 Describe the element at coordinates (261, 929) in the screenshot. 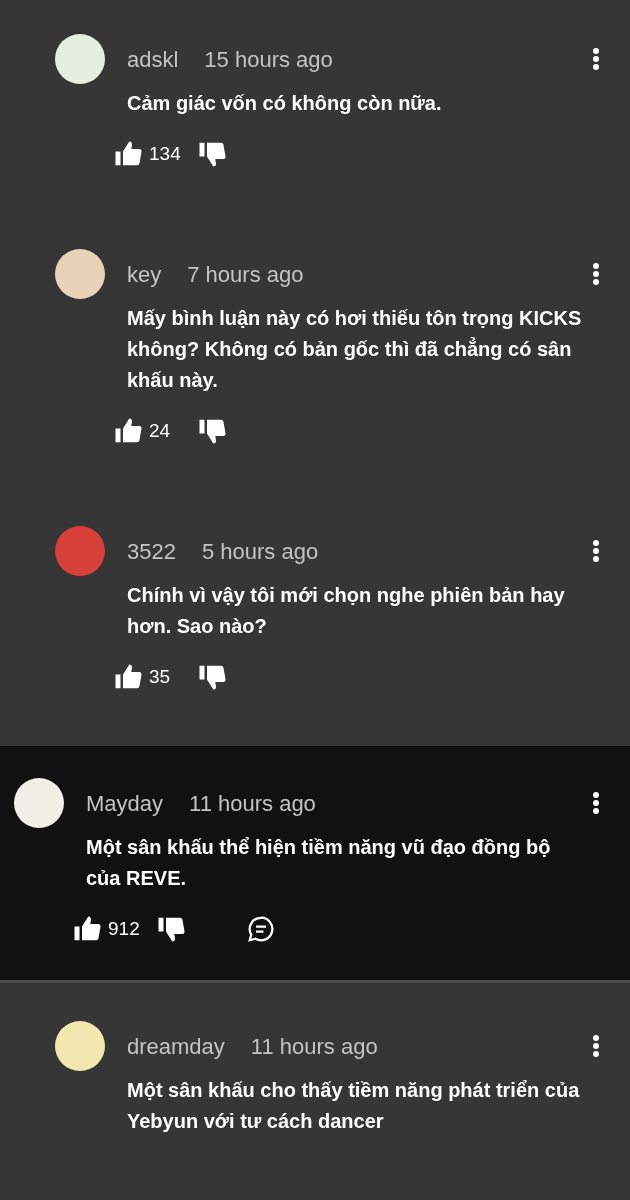

I see `reply-icon` at that location.